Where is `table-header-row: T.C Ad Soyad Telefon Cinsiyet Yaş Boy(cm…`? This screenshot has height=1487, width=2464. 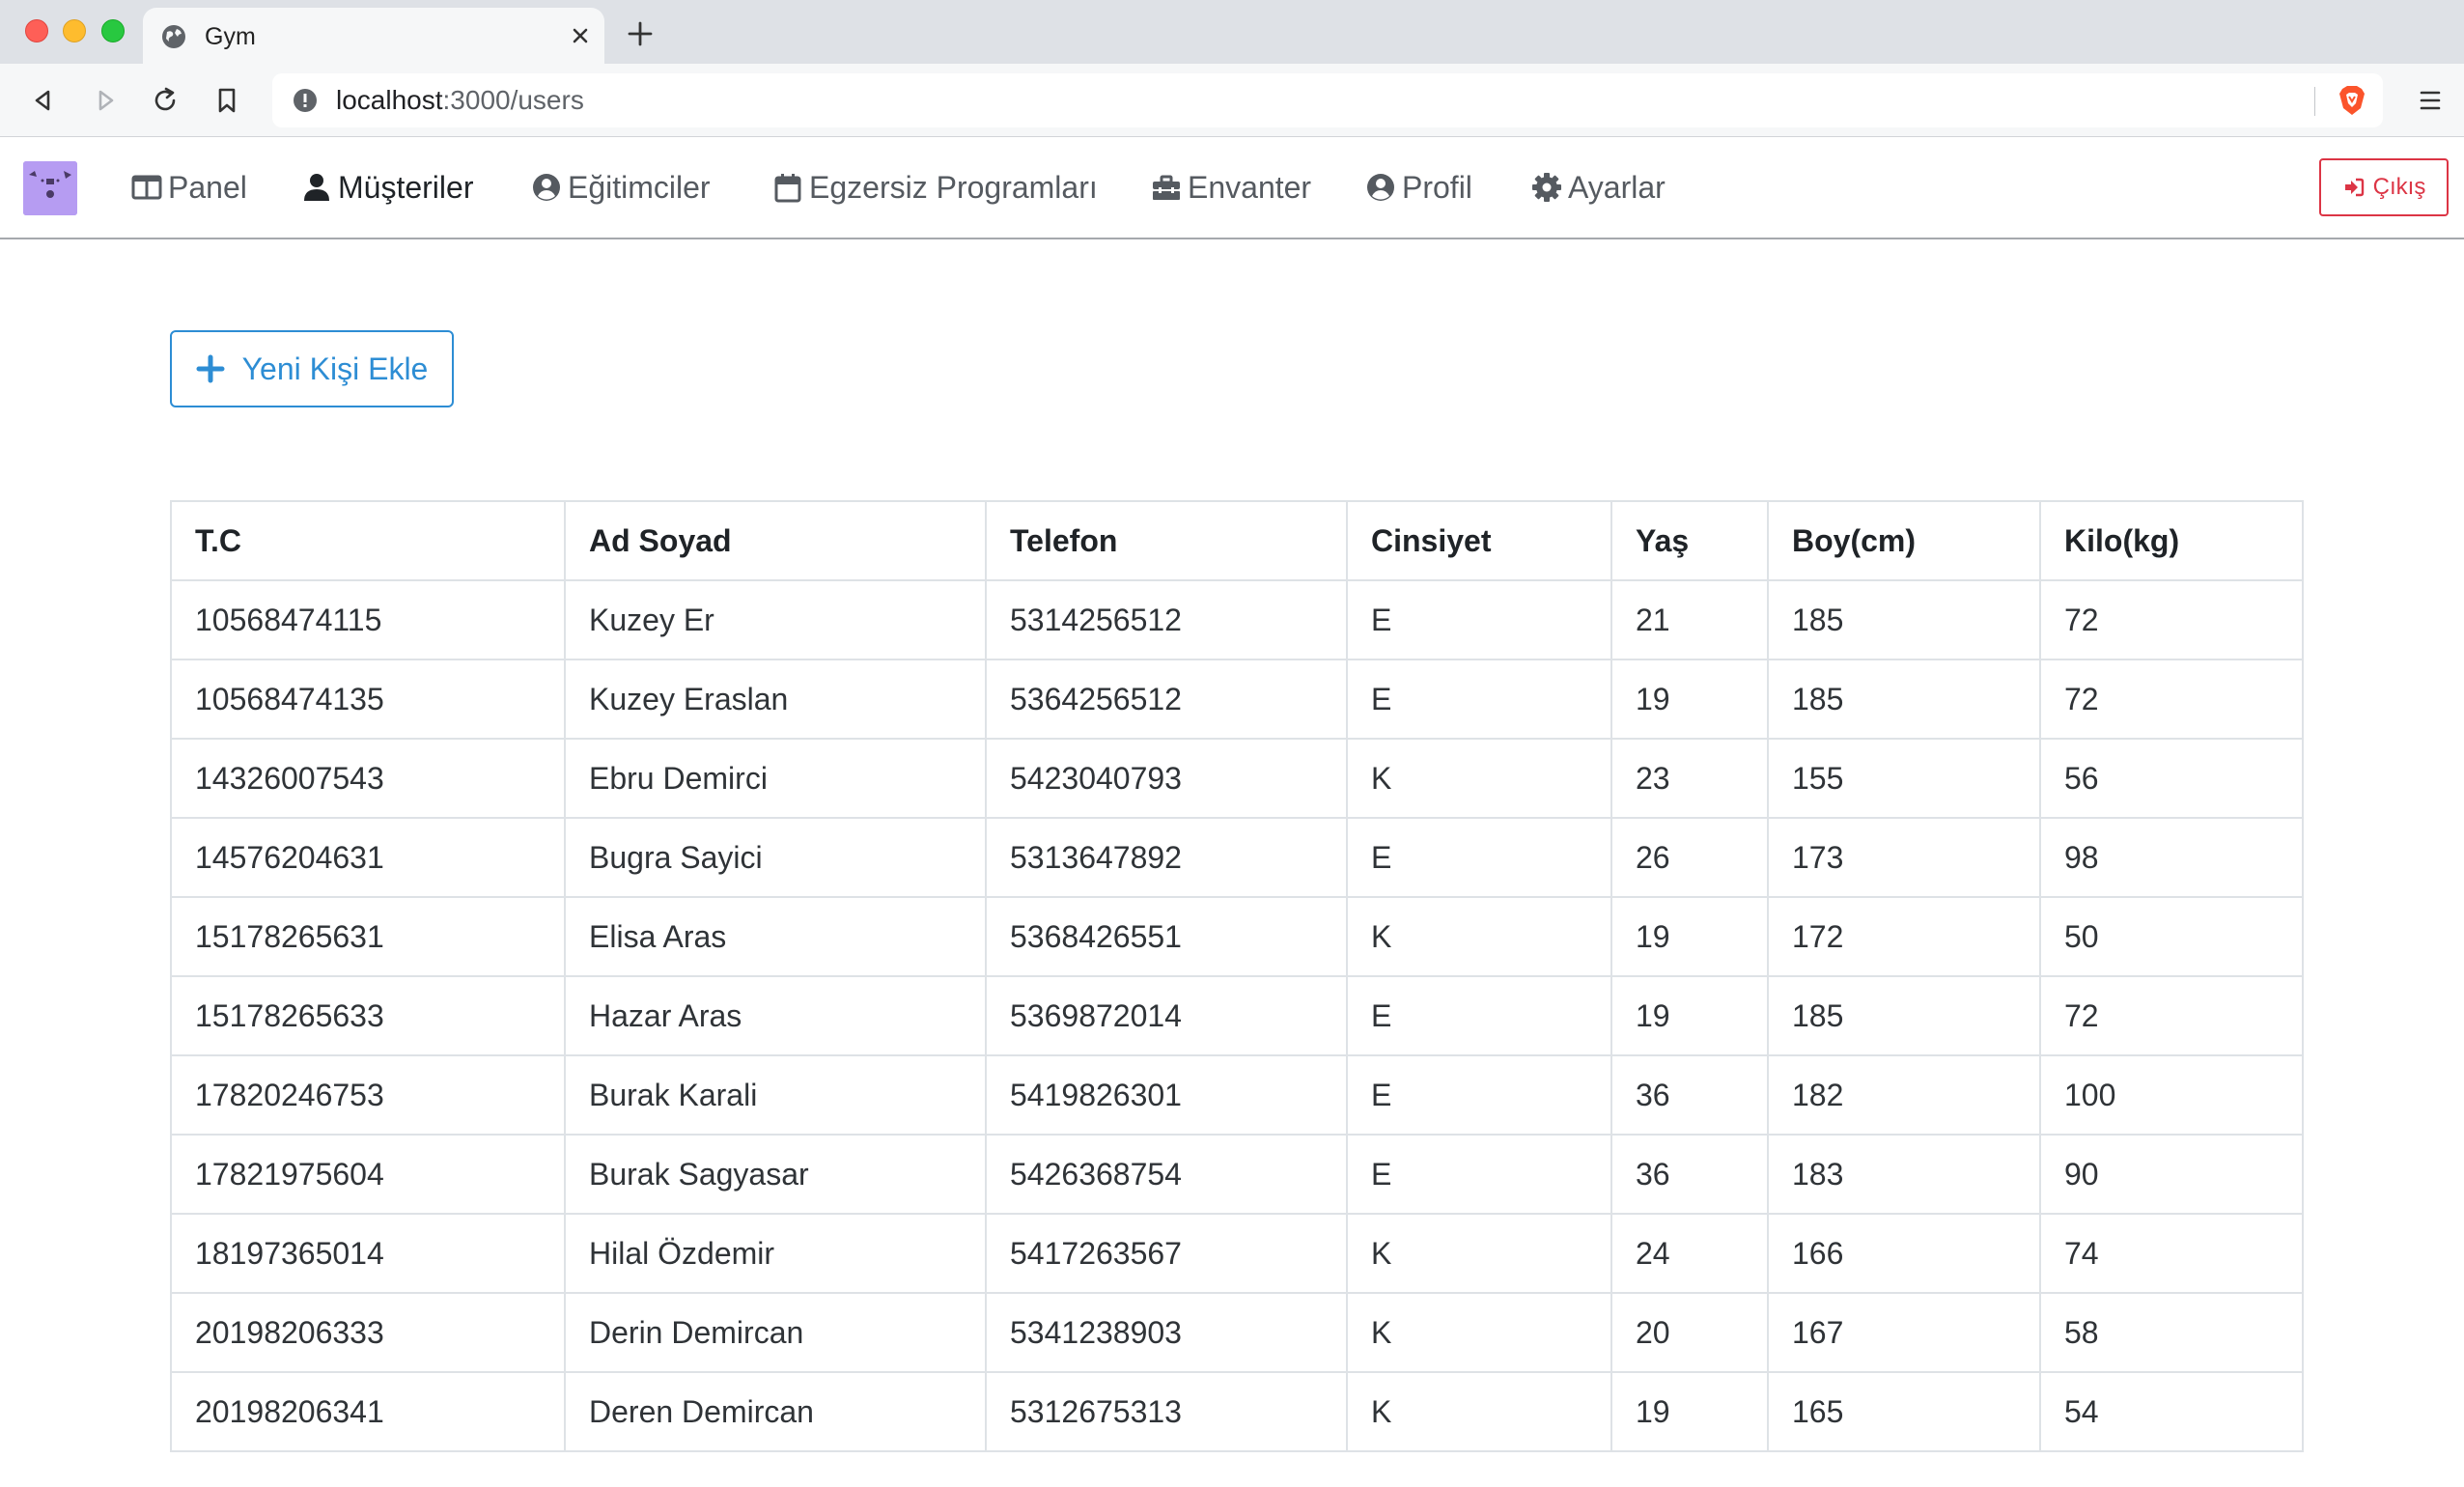
table-header-row: T.C Ad Soyad Telefon Cinsiyet Yaş Boy(cm… is located at coordinates (1237, 540).